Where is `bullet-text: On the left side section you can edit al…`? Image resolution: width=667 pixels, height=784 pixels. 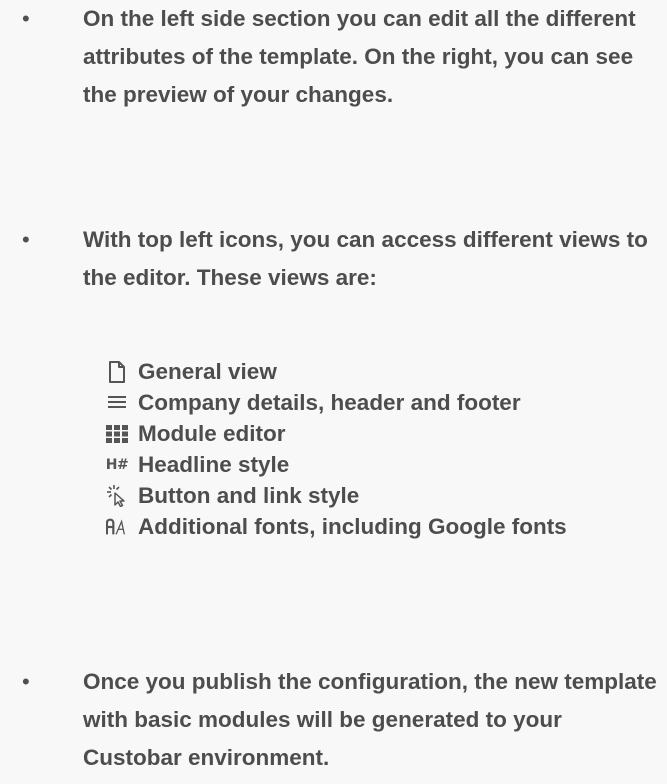
bullet-text: On the left side section you can edit al… is located at coordinates (359, 56).